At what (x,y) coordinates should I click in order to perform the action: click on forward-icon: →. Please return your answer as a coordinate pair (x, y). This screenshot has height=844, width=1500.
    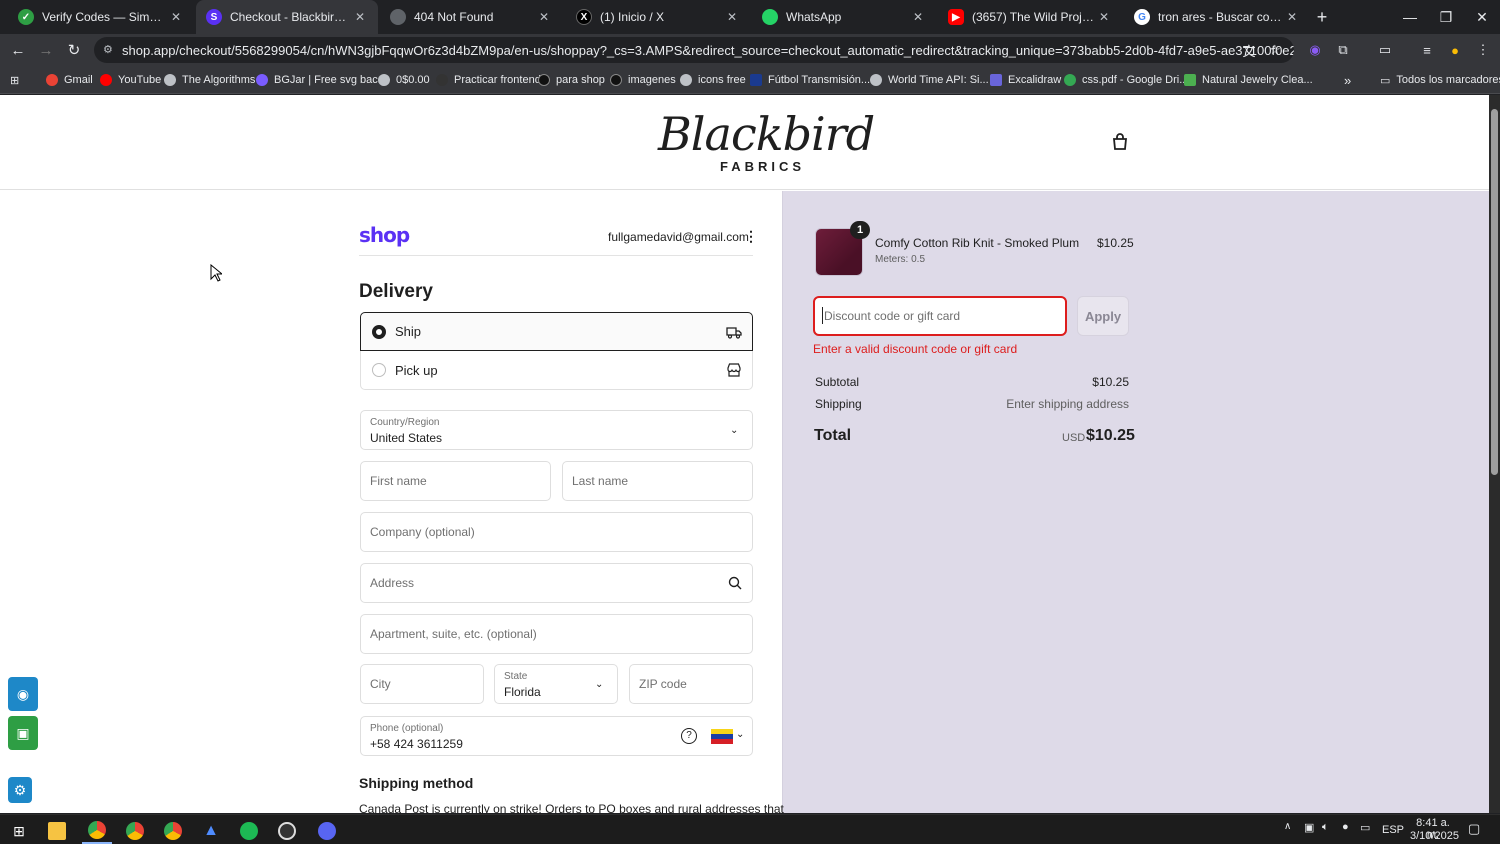
    Looking at the image, I should click on (46, 50).